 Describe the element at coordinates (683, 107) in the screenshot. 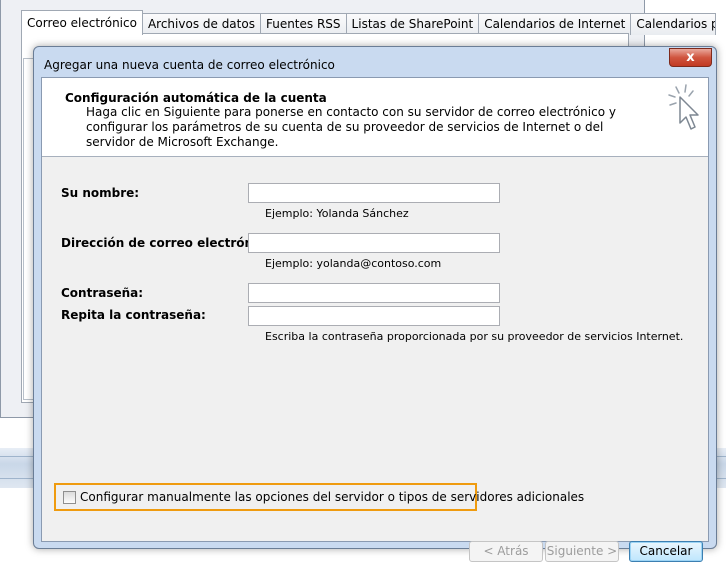

I see `cursor-sparkle-icon` at that location.